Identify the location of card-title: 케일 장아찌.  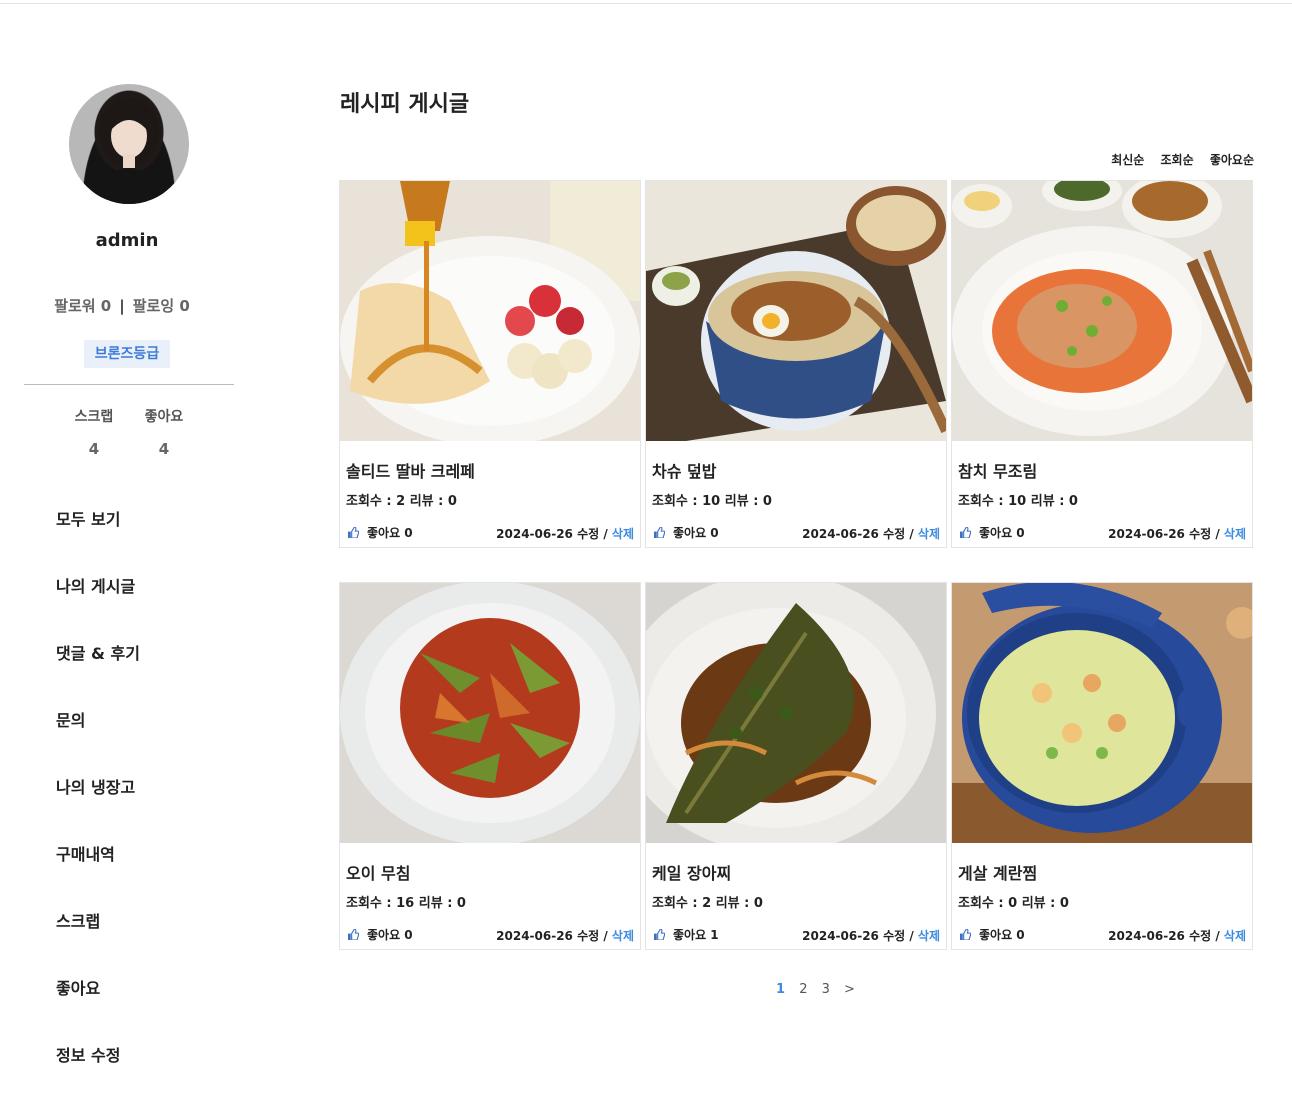
(691, 872).